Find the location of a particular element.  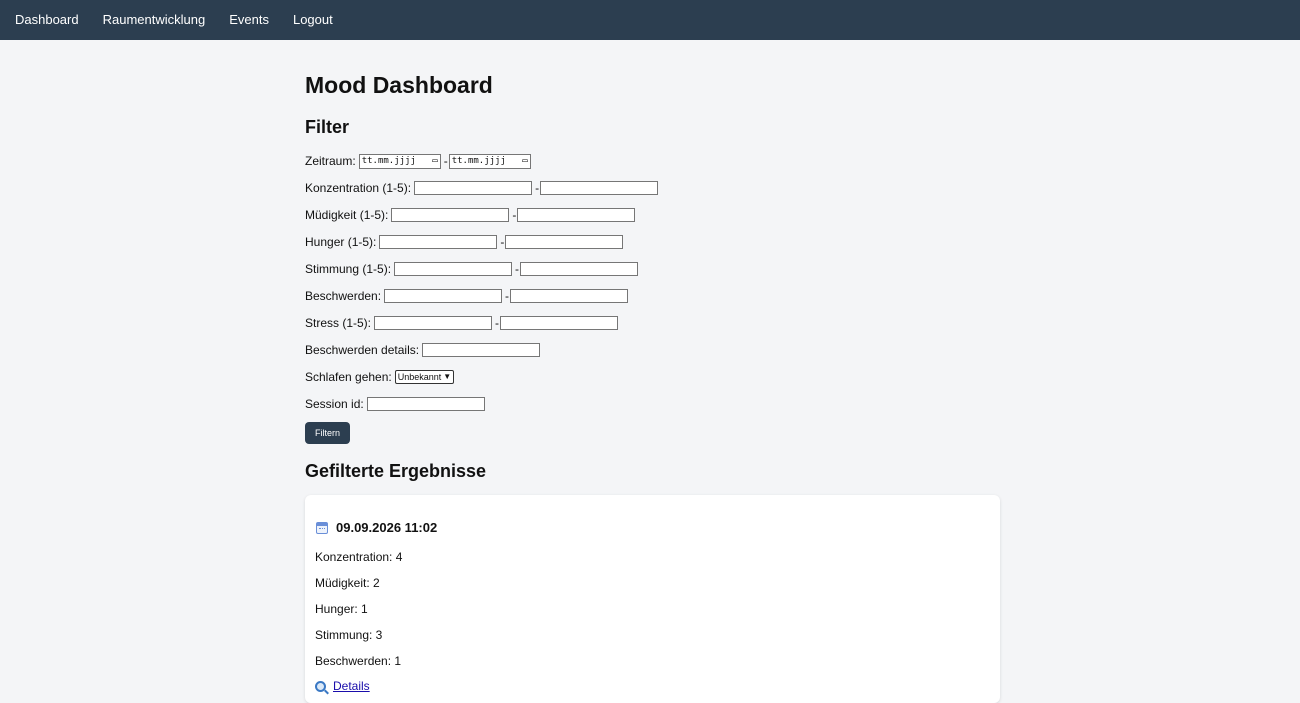

filter-heading: Filter is located at coordinates (327, 127).